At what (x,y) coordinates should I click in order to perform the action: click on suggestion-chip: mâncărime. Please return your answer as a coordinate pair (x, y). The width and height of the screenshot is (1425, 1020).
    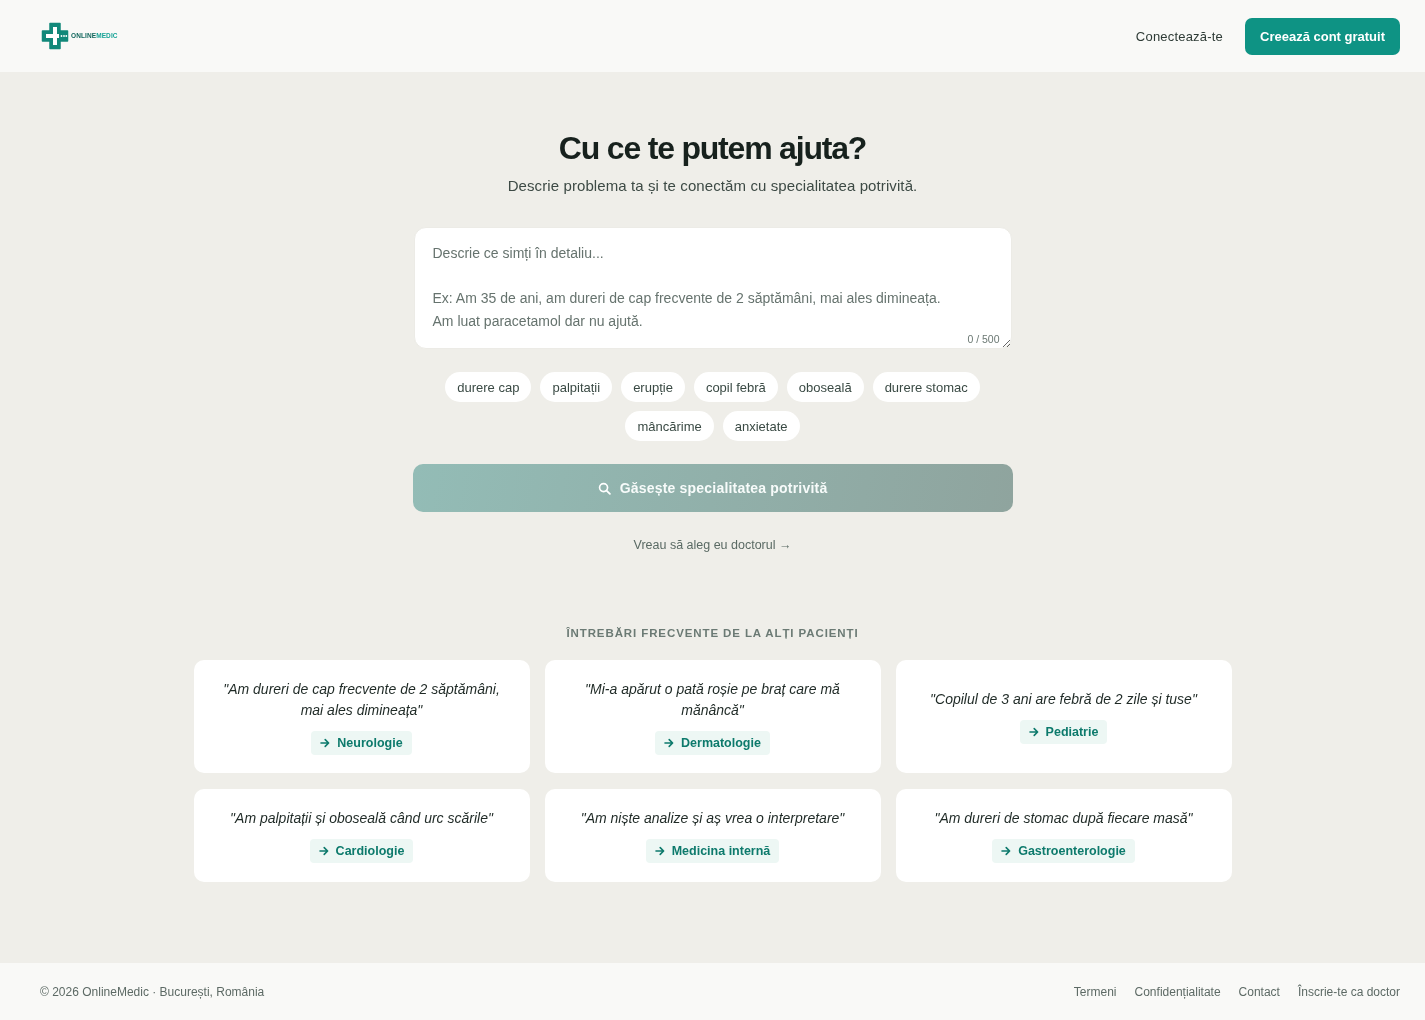
    Looking at the image, I should click on (669, 426).